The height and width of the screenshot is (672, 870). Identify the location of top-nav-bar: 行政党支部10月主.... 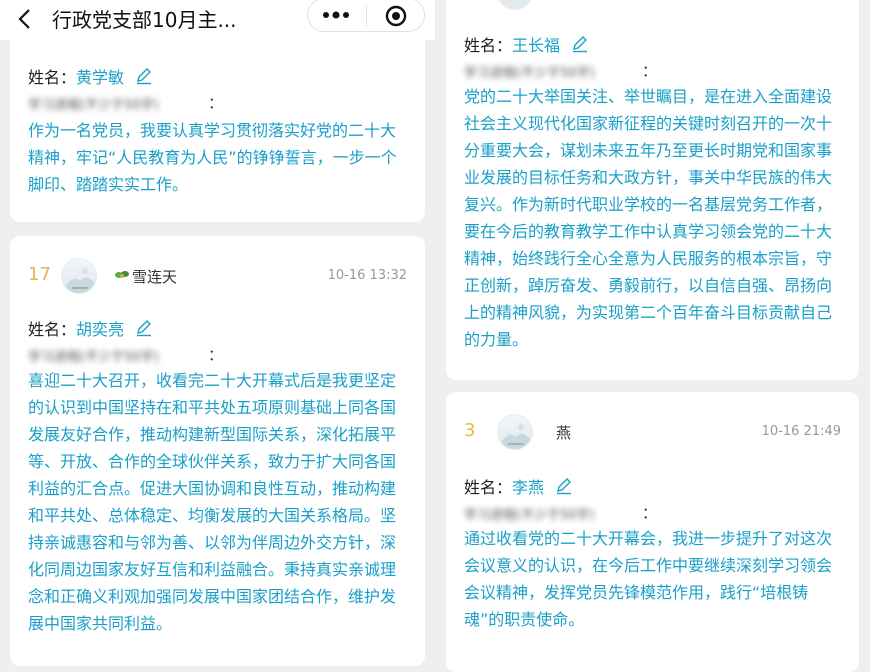
(217, 20).